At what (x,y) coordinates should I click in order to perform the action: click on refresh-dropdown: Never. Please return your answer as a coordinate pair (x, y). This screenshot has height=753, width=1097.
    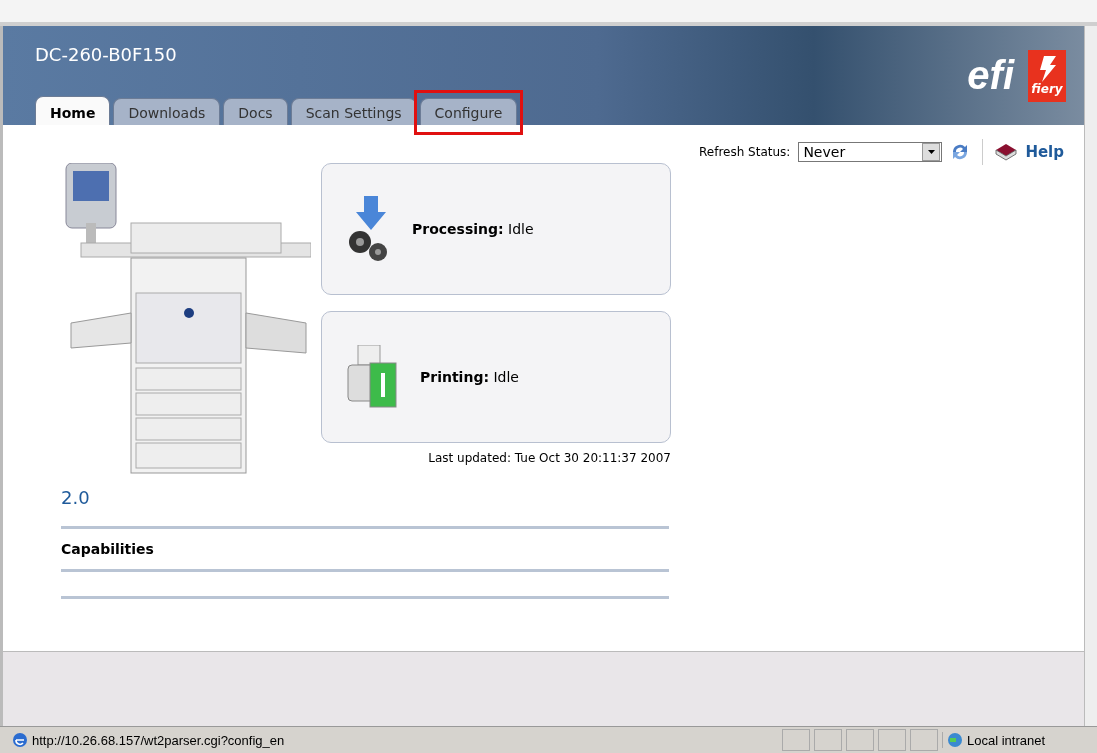
    Looking at the image, I should click on (870, 152).